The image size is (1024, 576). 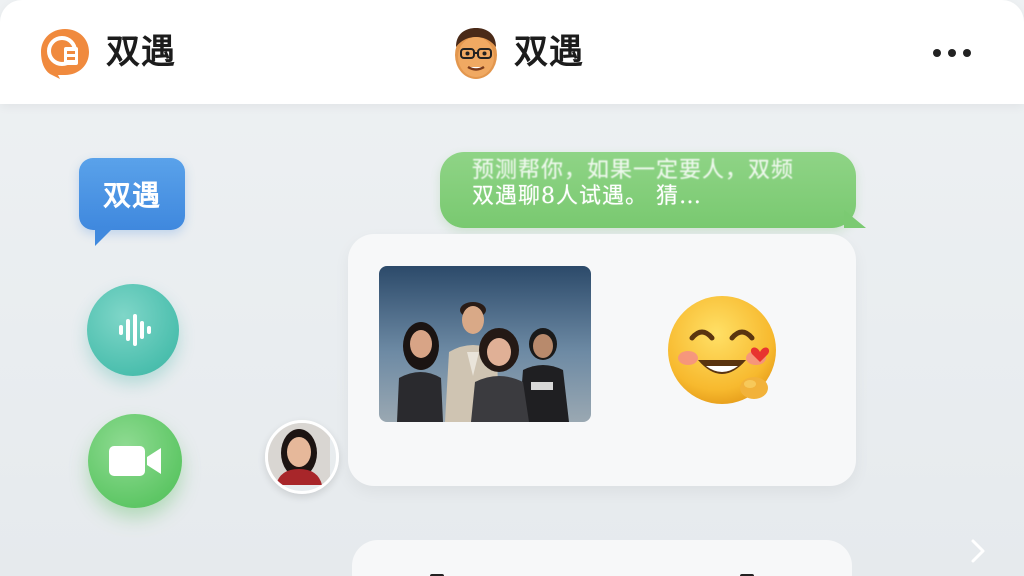 I want to click on video-call-button, so click(x=135, y=461).